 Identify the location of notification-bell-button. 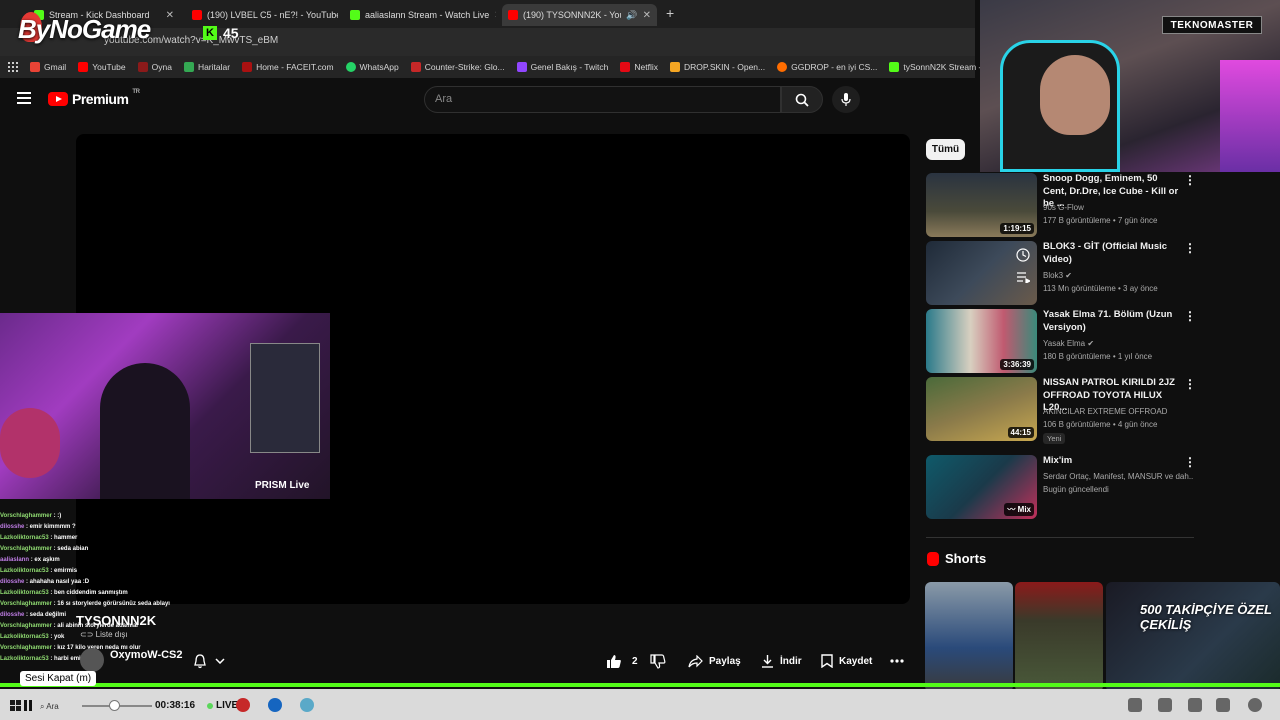
(218, 661).